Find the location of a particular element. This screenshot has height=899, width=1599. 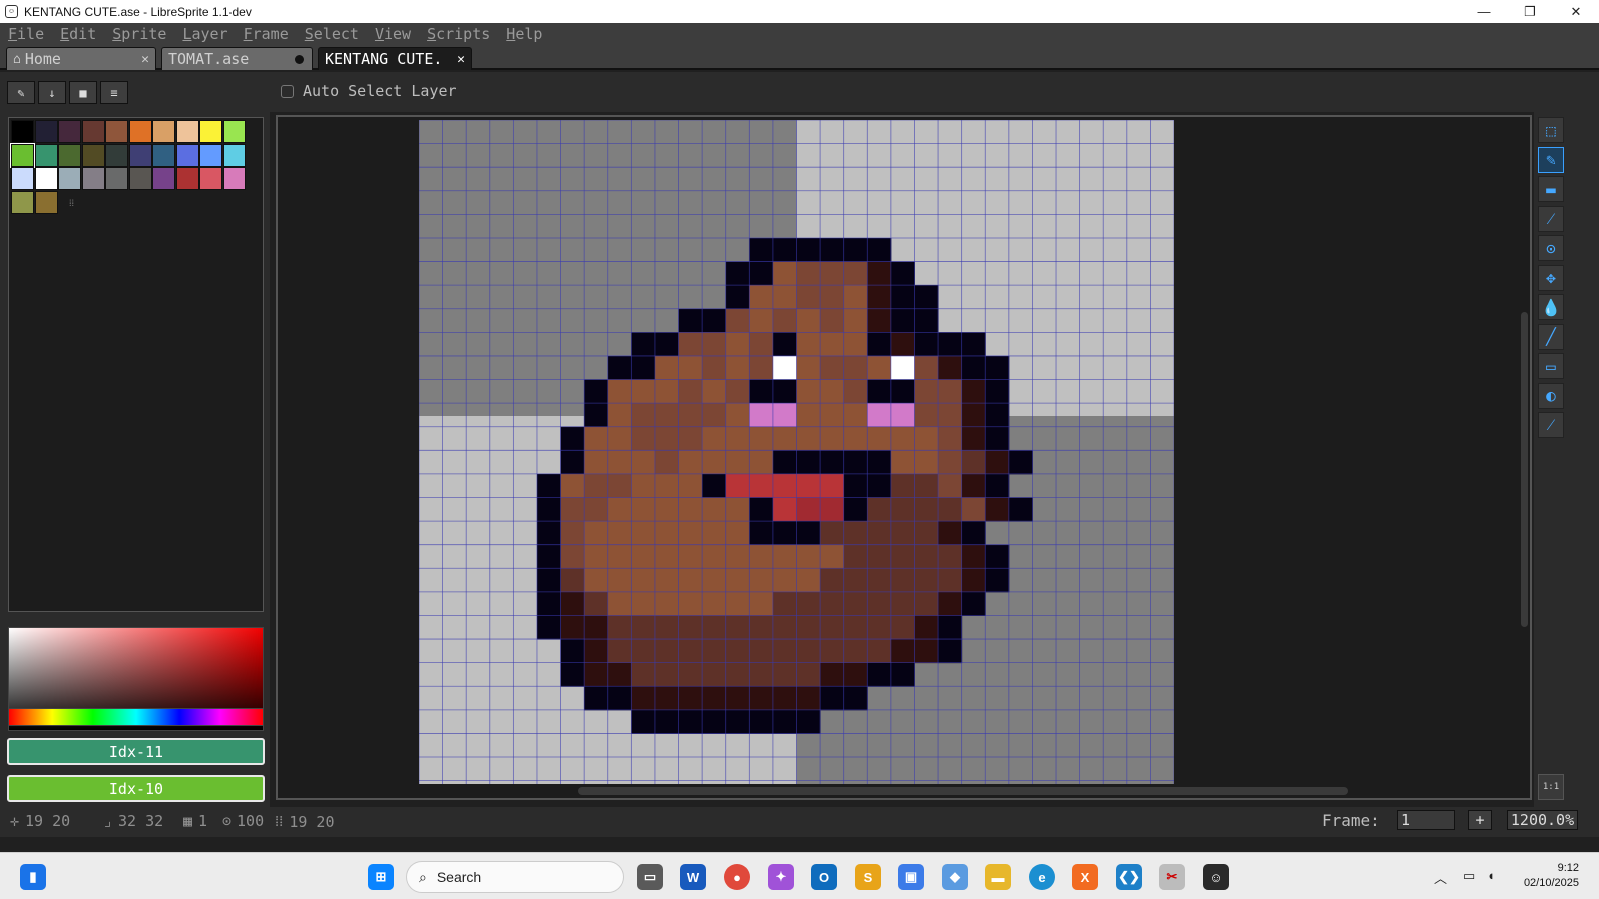

store-icon: ▣ is located at coordinates (911, 877).